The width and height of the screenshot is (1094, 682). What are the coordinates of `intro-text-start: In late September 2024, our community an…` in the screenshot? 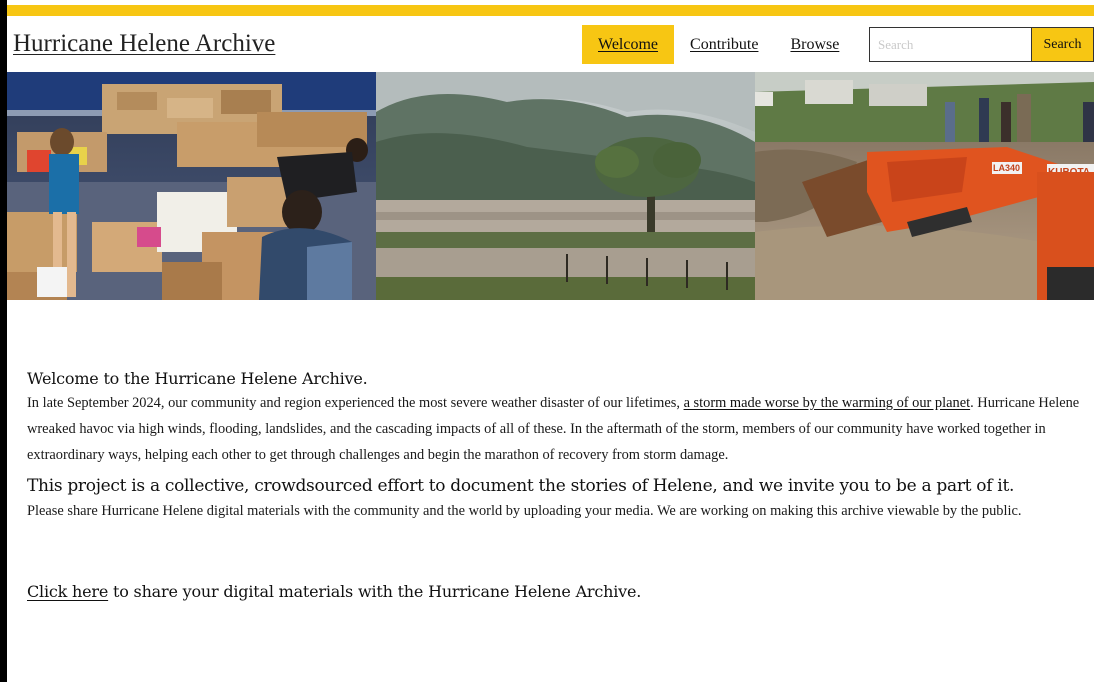 It's located at (355, 403).